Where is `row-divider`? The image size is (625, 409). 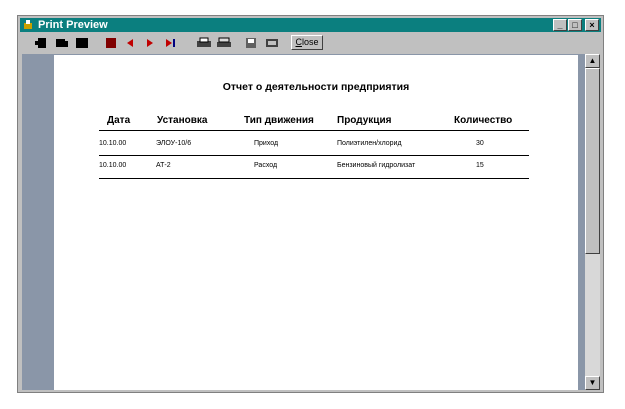 row-divider is located at coordinates (314, 155).